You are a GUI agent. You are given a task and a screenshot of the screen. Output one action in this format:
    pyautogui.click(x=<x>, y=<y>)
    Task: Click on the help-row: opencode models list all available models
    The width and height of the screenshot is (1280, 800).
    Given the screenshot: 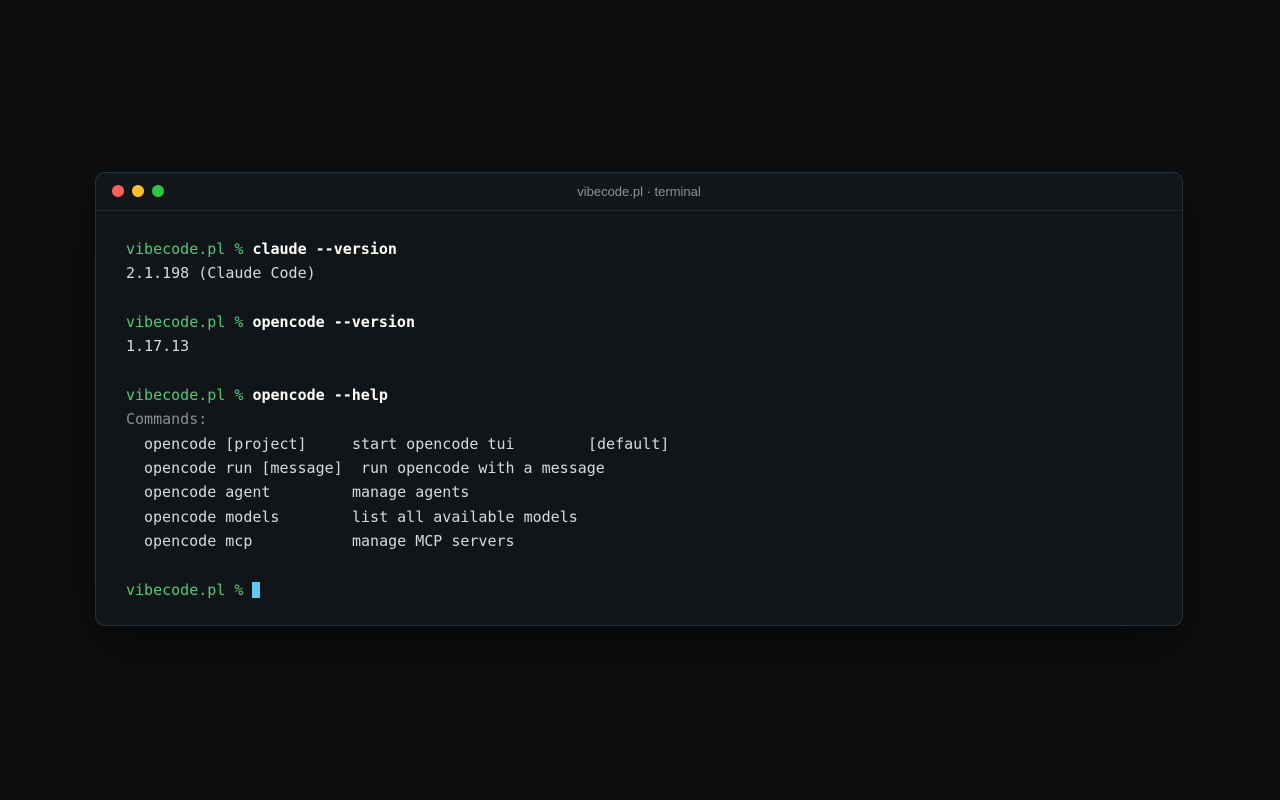 What is the action you would take?
    pyautogui.click(x=397, y=517)
    